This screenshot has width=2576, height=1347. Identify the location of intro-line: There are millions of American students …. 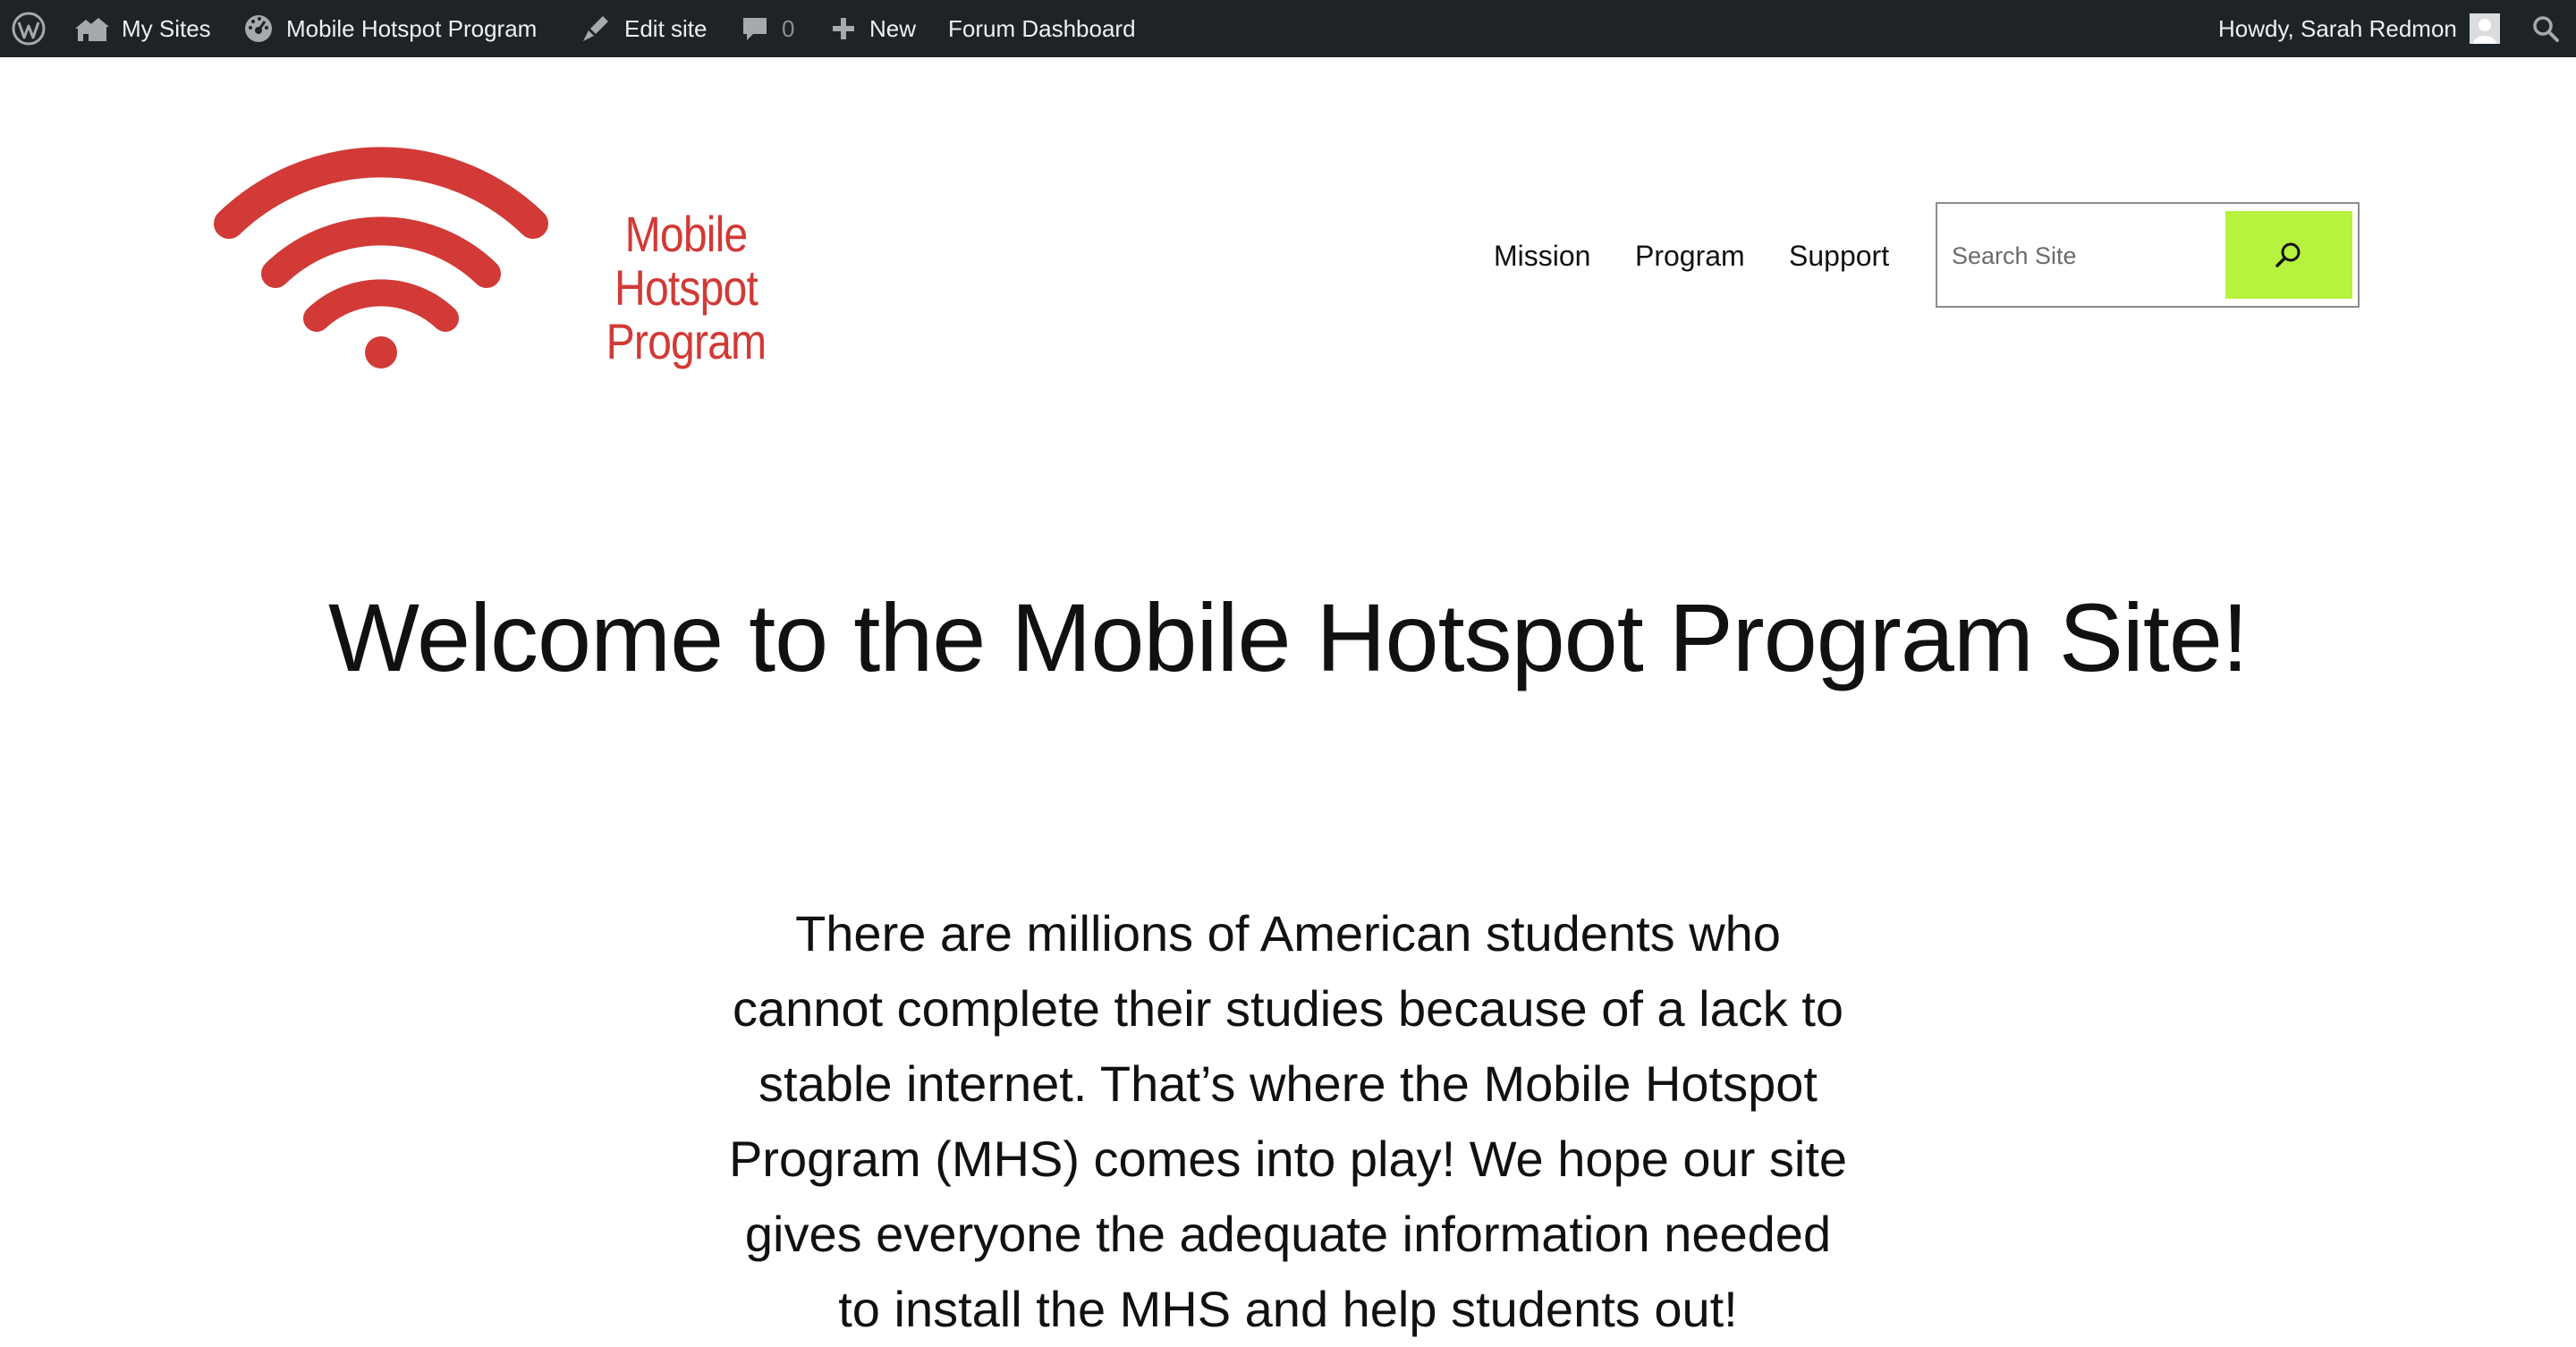
(1288, 933).